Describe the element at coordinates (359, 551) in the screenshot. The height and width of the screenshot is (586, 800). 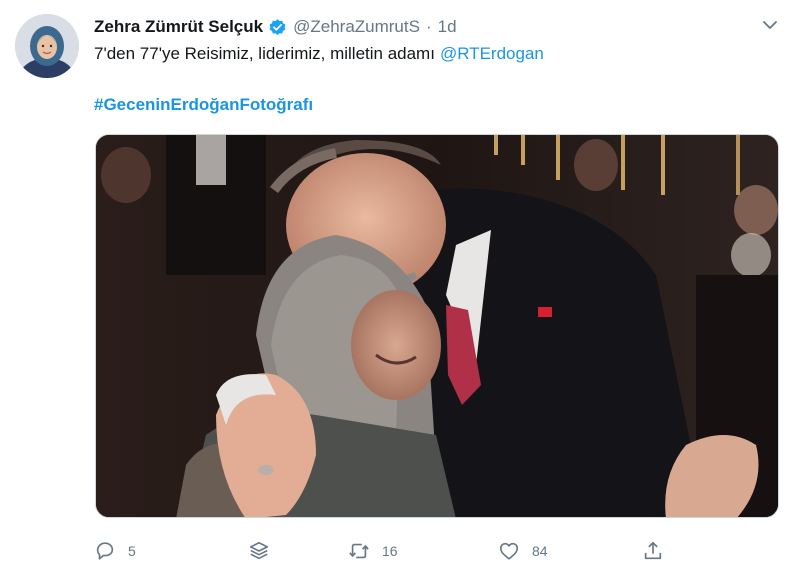
I see `retweet-icon` at that location.